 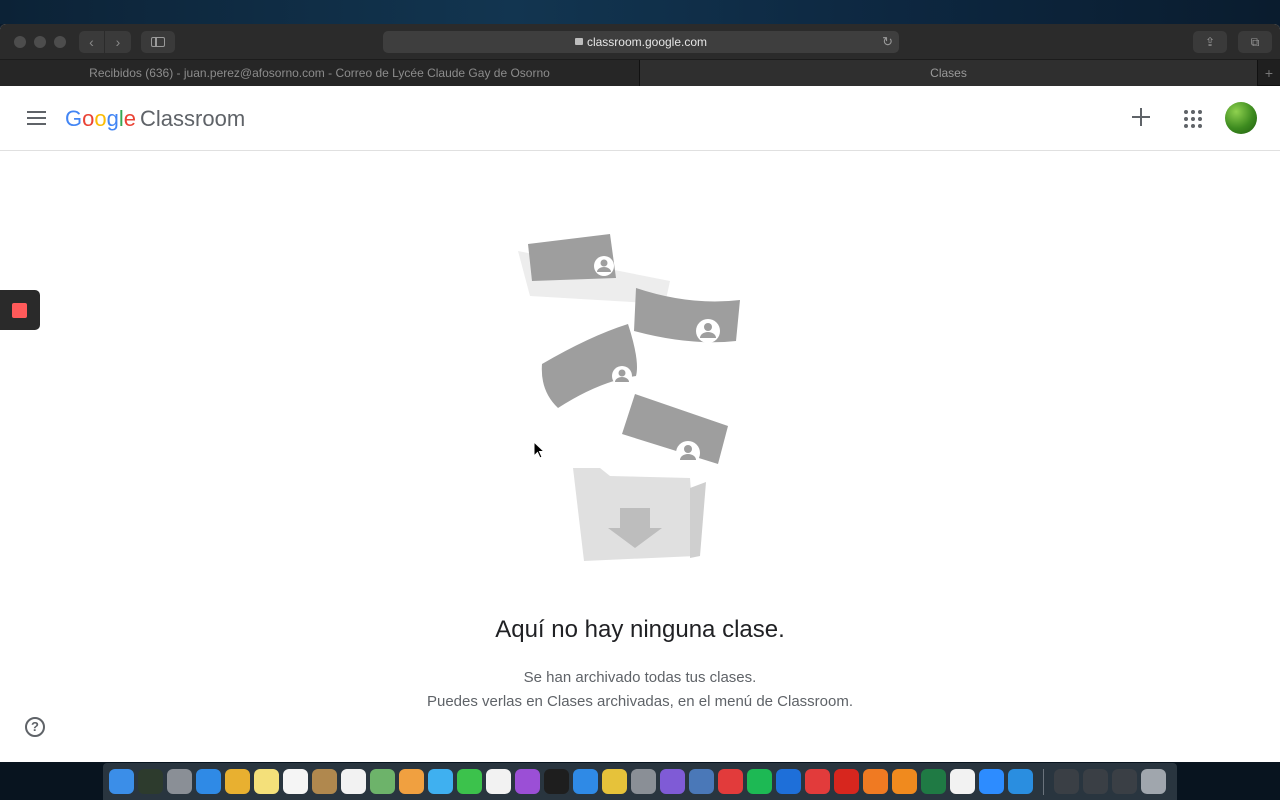 What do you see at coordinates (20, 42) in the screenshot?
I see `close-window-button` at bounding box center [20, 42].